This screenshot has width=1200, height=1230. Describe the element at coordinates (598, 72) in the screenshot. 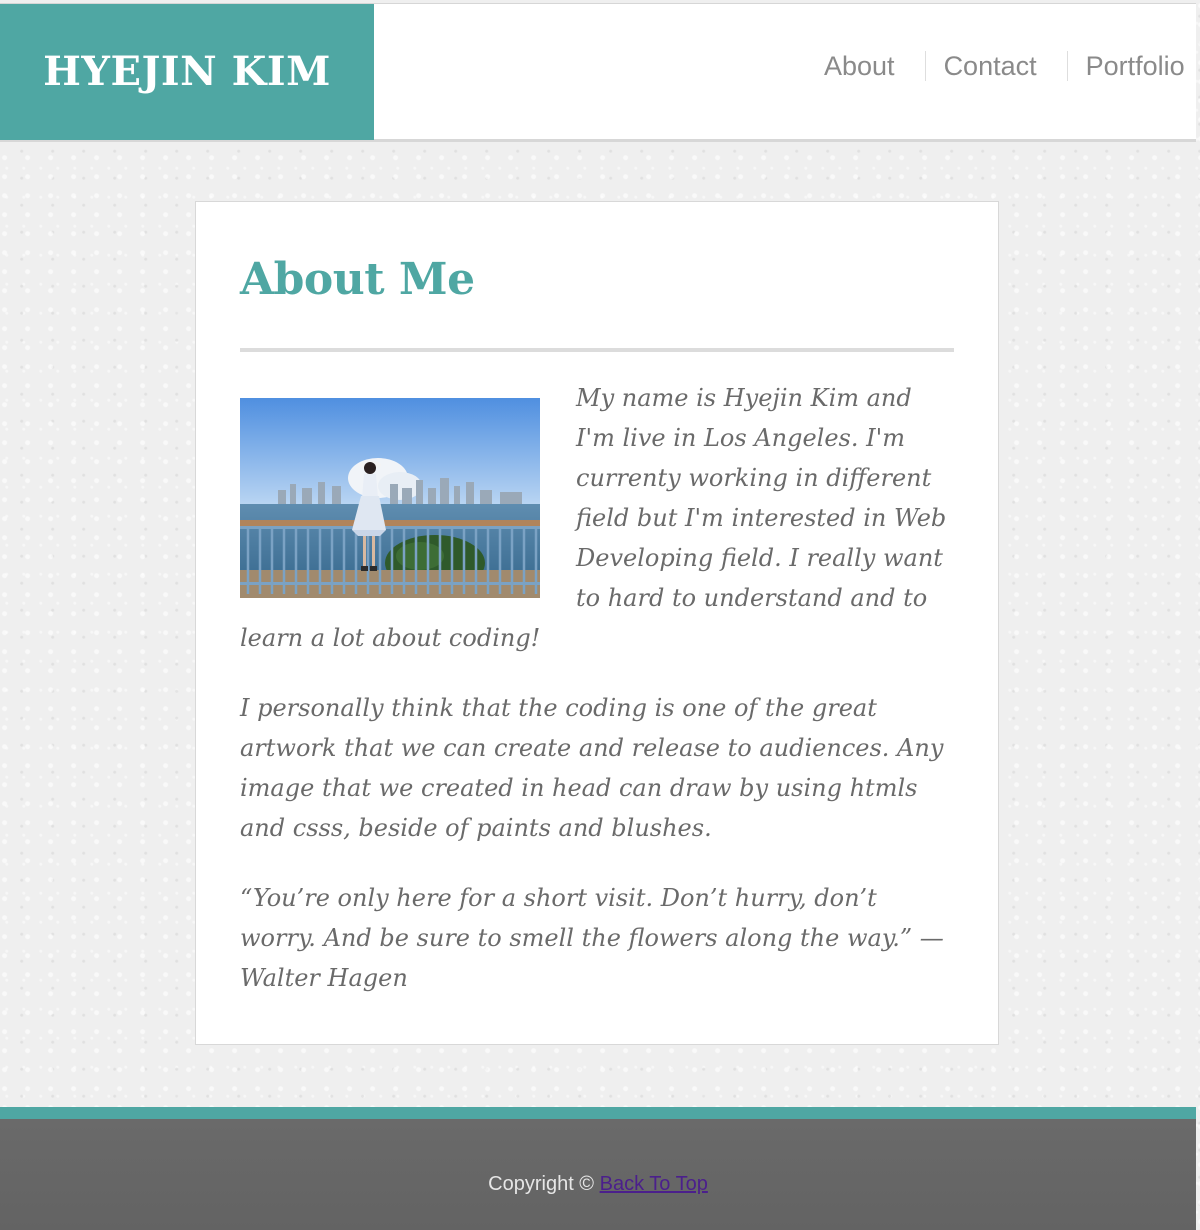

I see `site-header: HYEJIN KIM About Contact Portfolio` at that location.